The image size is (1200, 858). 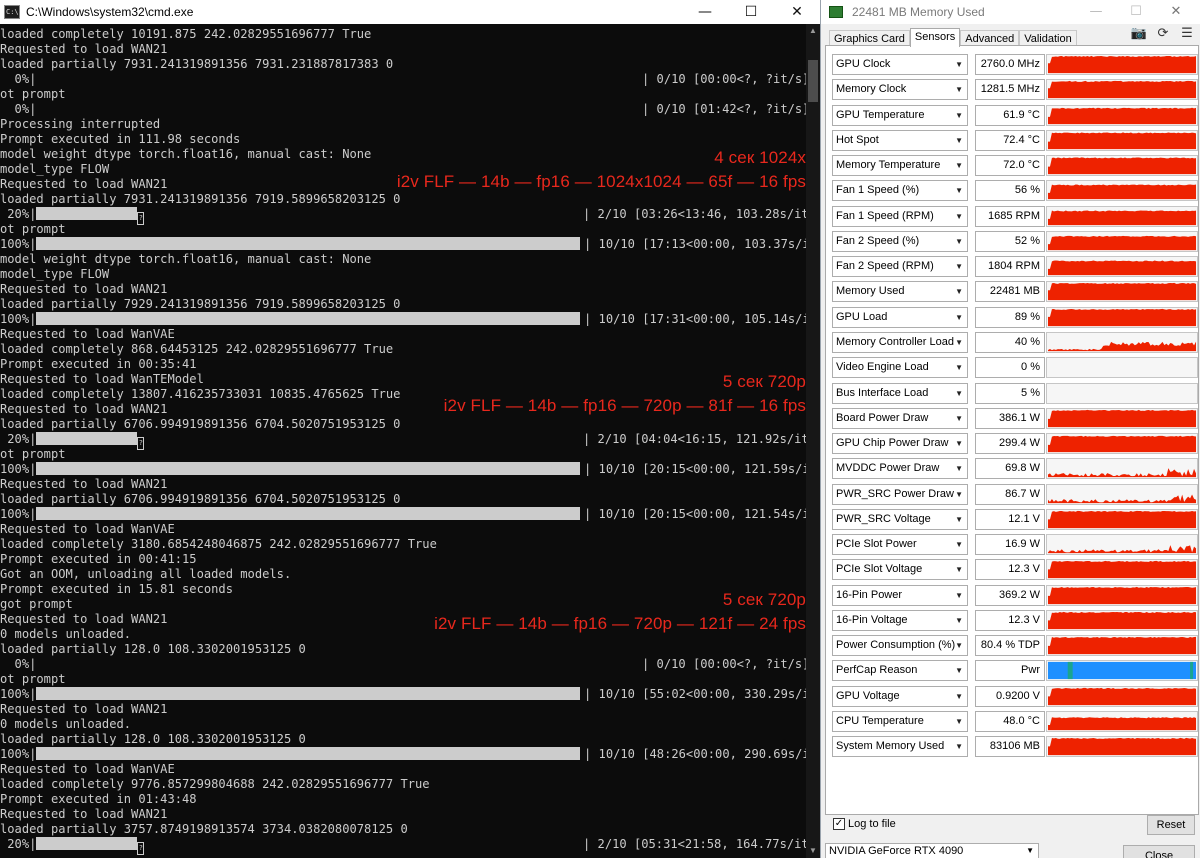 I want to click on sensor-value: 61.9 °C, so click(x=1010, y=115).